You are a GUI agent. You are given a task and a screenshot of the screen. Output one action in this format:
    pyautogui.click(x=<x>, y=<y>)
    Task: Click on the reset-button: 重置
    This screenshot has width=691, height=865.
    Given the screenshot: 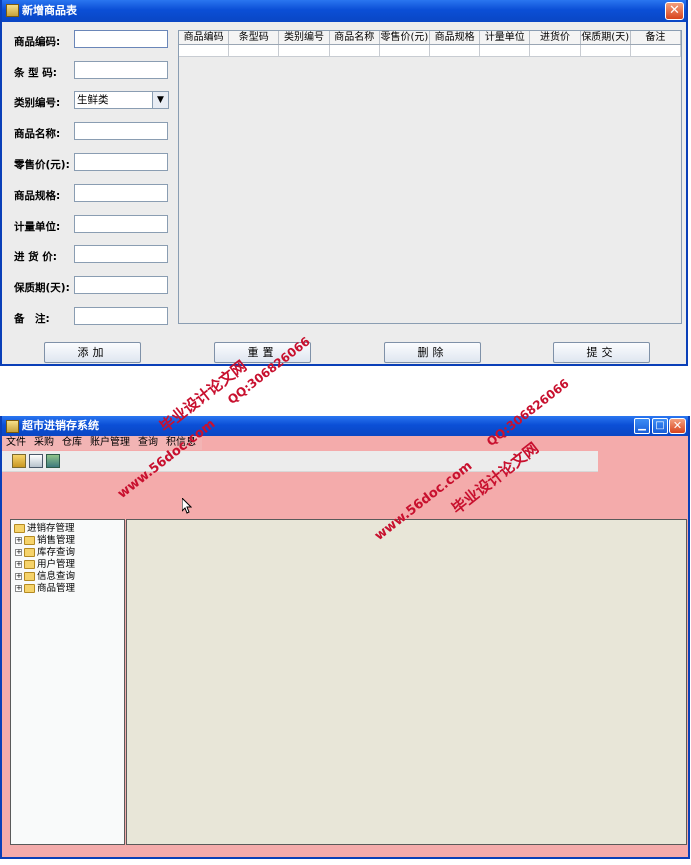 What is the action you would take?
    pyautogui.click(x=262, y=352)
    